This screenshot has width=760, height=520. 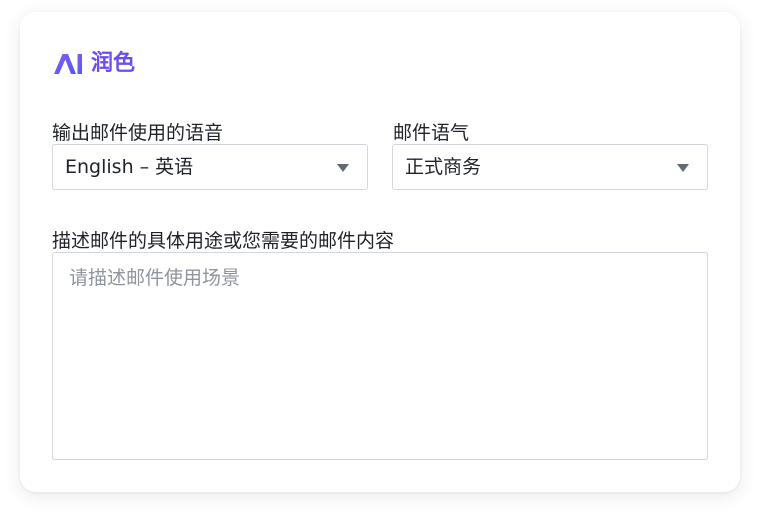 What do you see at coordinates (550, 167) in the screenshot?
I see `tone-select: 正式商务` at bounding box center [550, 167].